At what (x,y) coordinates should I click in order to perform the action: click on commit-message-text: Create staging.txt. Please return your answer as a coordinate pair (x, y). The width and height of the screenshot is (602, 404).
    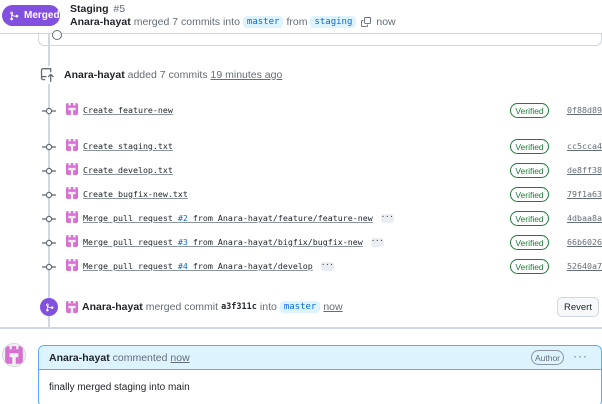
    Looking at the image, I should click on (128, 146).